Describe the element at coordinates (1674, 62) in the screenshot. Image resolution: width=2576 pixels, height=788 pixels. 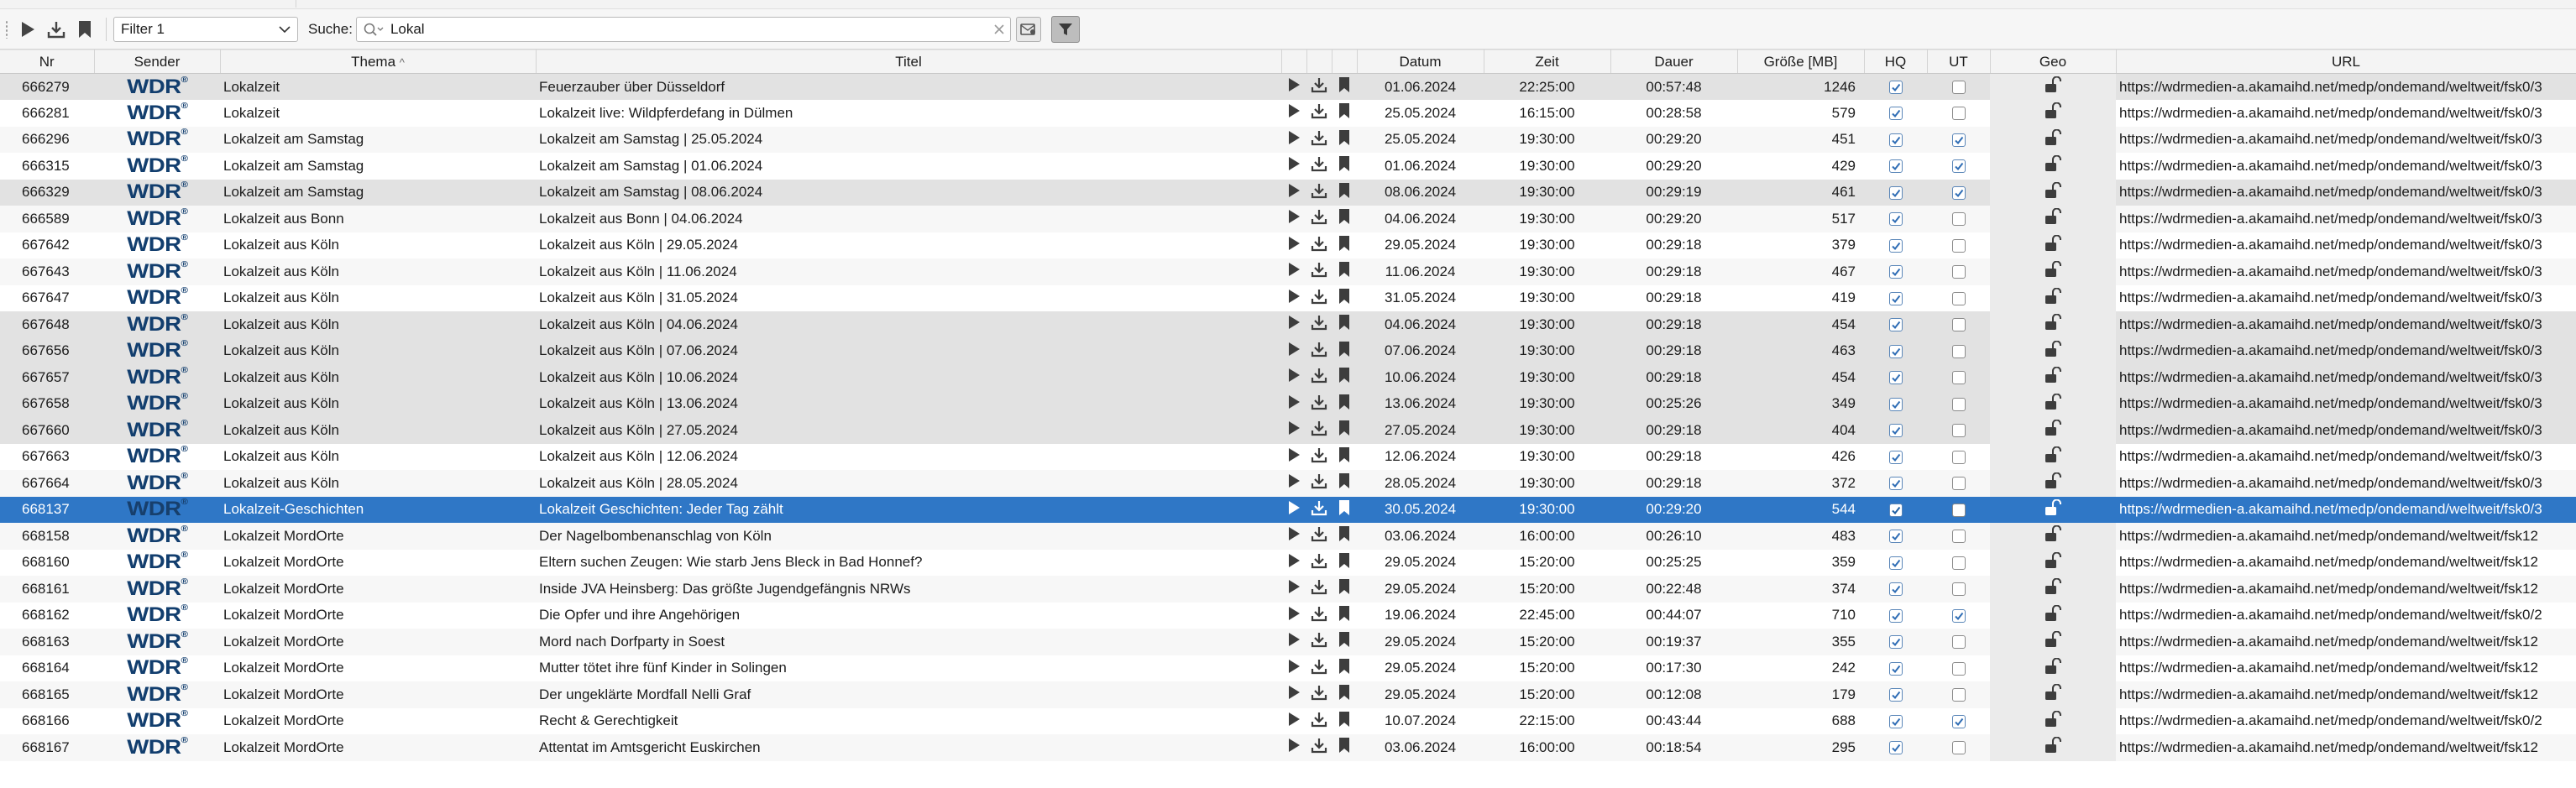
I see `col-header-dauer: Dauer` at that location.